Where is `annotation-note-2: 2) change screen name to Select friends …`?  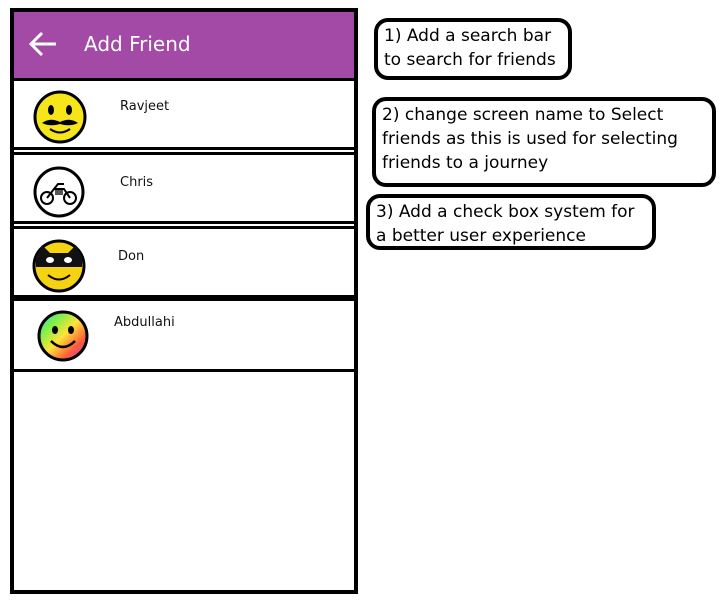 annotation-note-2: 2) change screen name to Select friends … is located at coordinates (544, 142).